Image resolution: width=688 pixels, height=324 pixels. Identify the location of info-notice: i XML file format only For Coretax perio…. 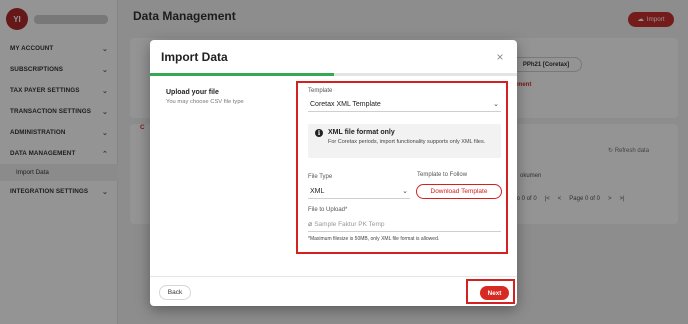
(404, 141).